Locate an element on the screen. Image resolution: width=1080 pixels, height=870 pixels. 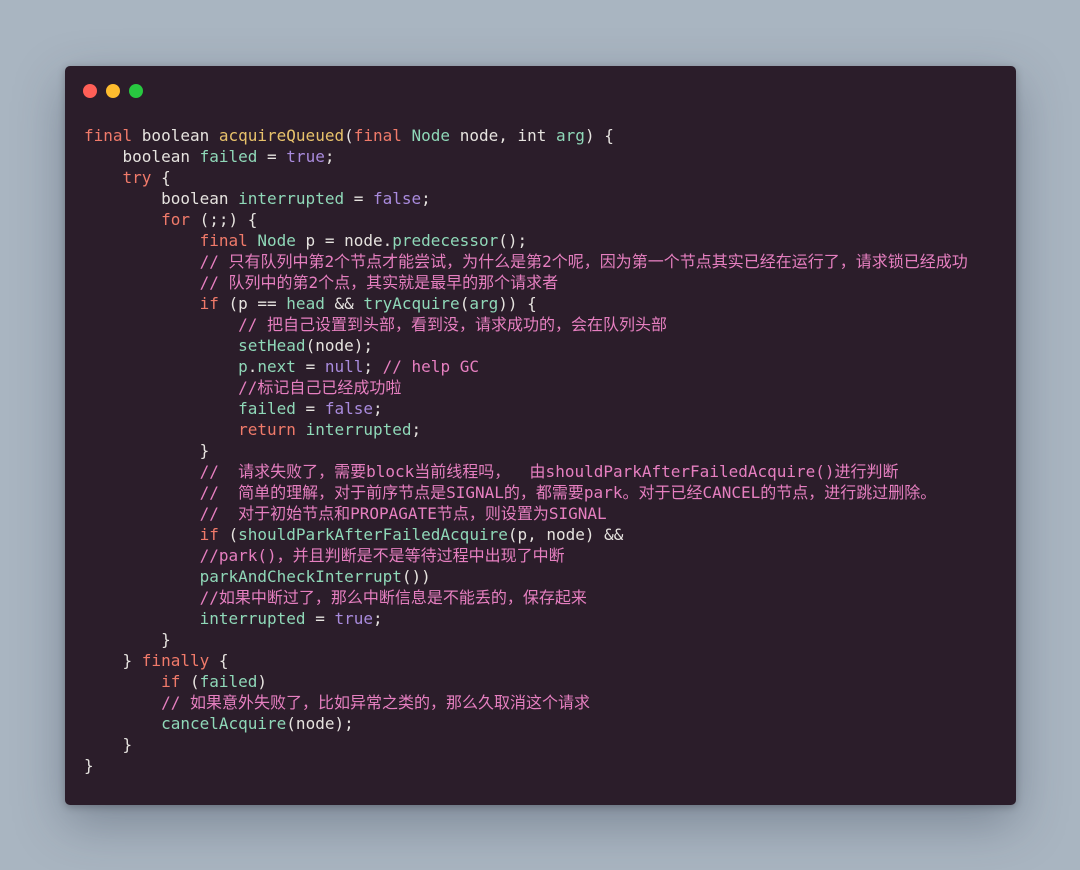
code-line: //如果中断过了，那么中断信息是不能丢的，保存起来 is located at coordinates (545, 597).